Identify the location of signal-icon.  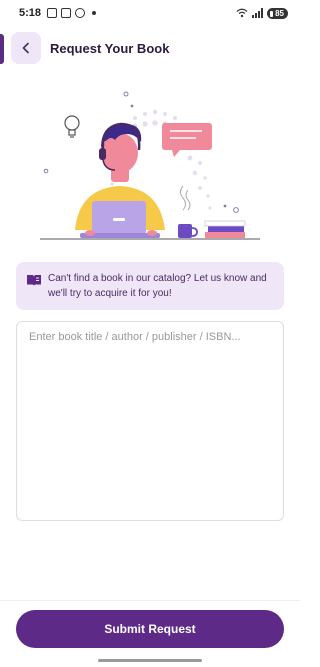
(258, 13).